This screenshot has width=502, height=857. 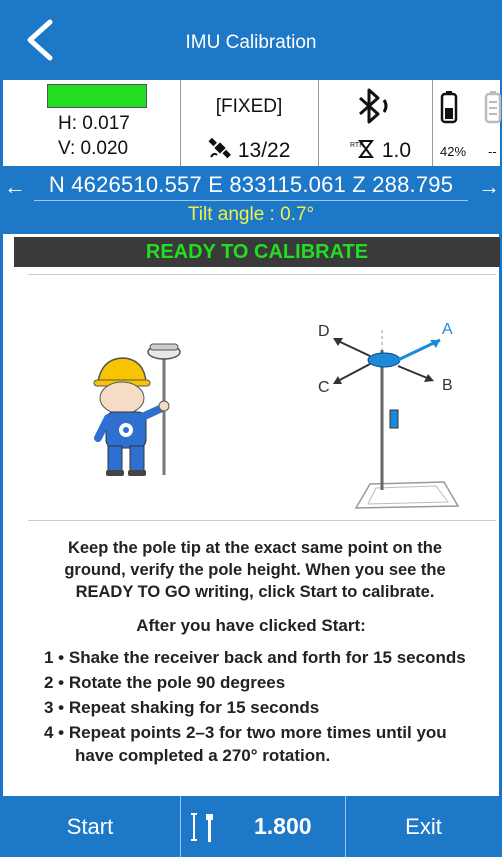 I want to click on rtk-age: RTK 1.0, so click(x=380, y=150).